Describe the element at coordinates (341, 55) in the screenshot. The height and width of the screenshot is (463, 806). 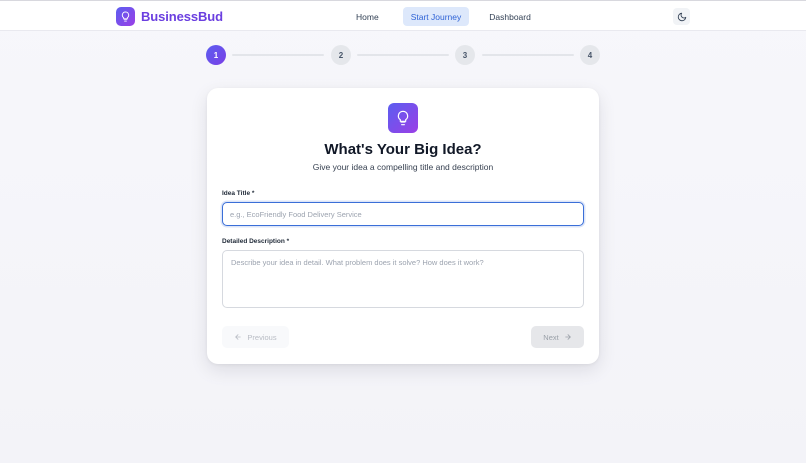
I see `step-2: 2` at that location.